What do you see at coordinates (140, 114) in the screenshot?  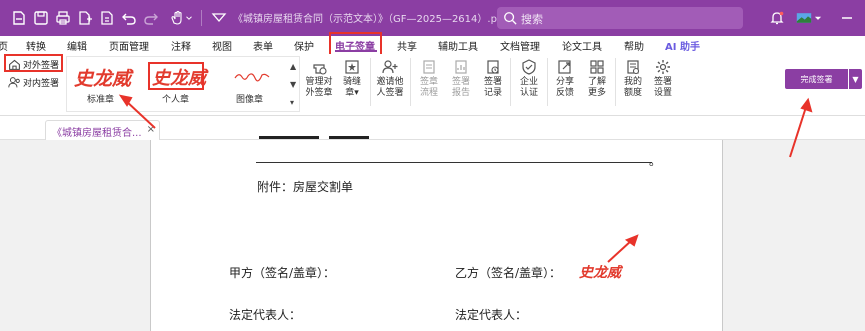 I see `arrow-to-seal` at bounding box center [140, 114].